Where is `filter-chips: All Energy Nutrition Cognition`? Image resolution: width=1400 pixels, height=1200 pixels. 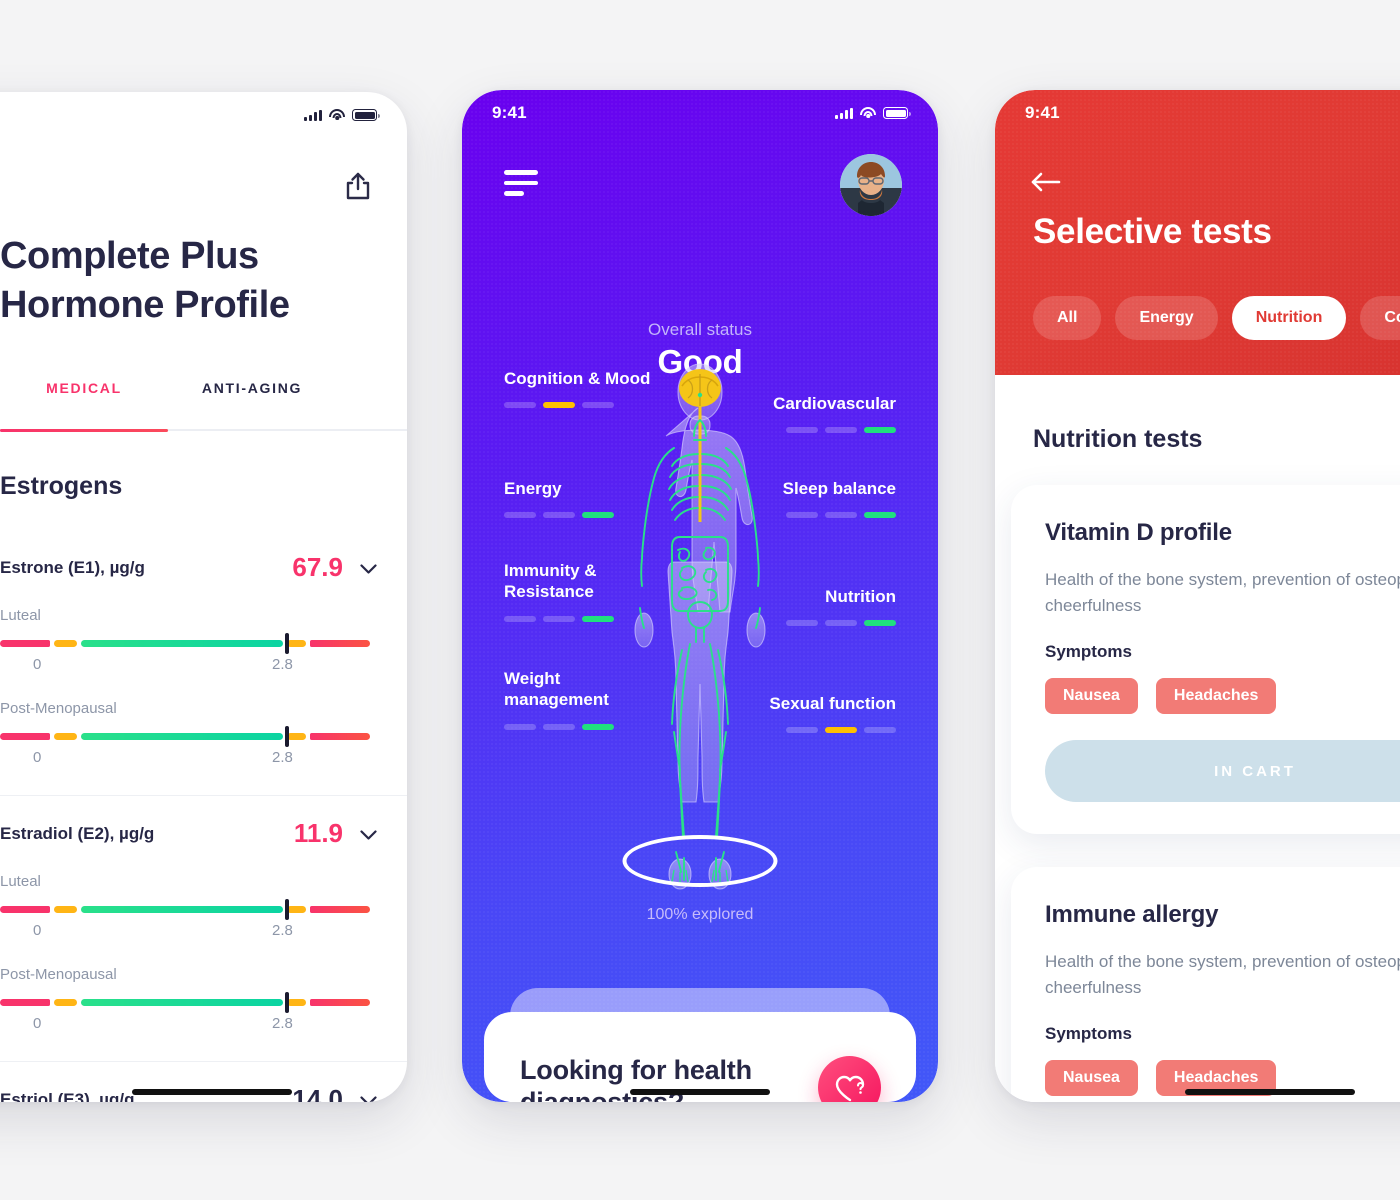
filter-chips: All Energy Nutrition Cognition is located at coordinates (1216, 318).